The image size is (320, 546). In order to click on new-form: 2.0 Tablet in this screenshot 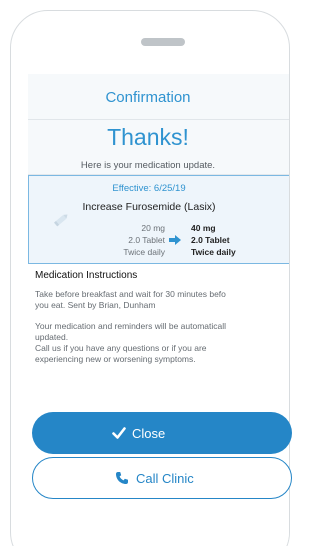, I will do `click(210, 240)`.